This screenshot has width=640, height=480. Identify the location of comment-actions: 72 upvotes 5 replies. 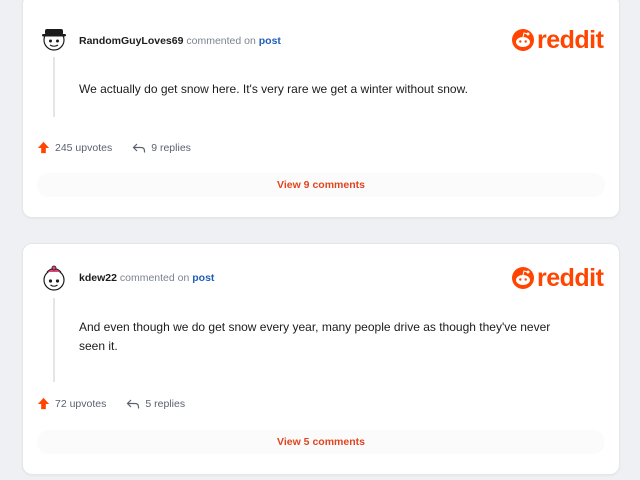
(121, 403).